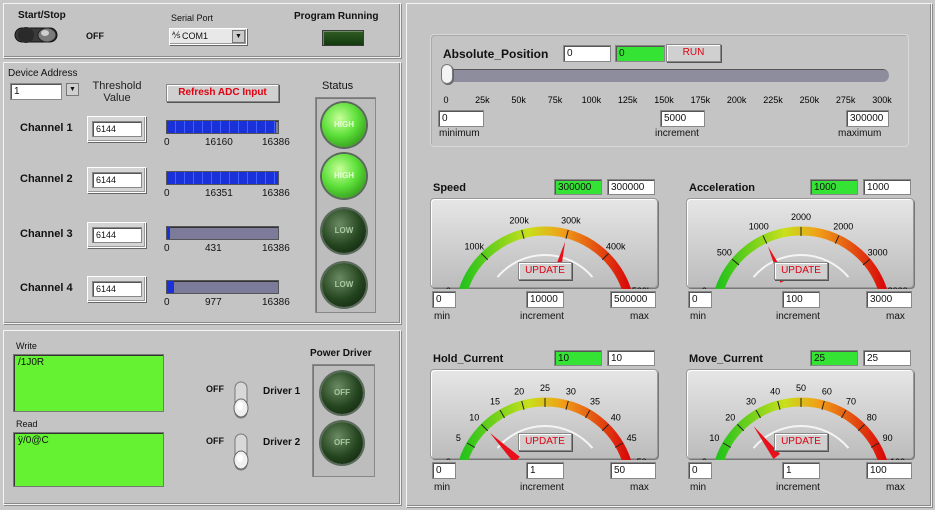 This screenshot has width=935, height=510. I want to click on gauge-max-value: 500000, so click(631, 299).